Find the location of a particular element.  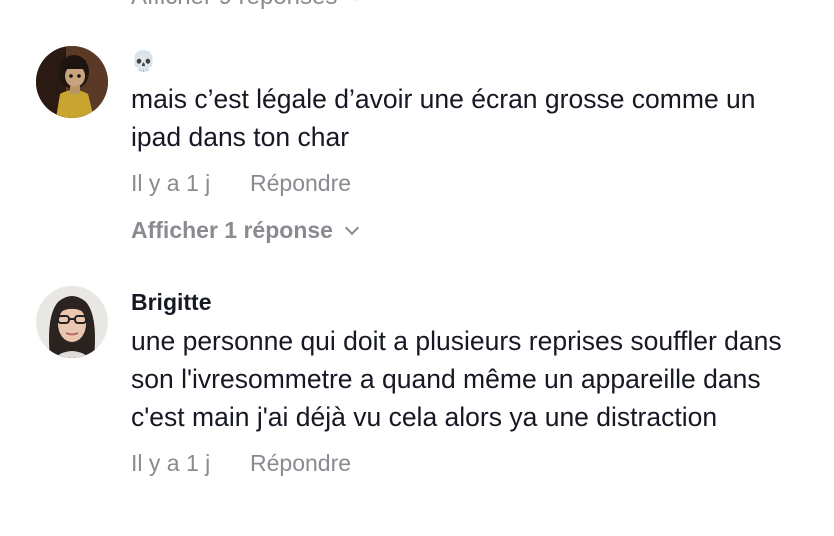

view-replies-button-top: Afficher 9 réponses is located at coordinates (247, 5).